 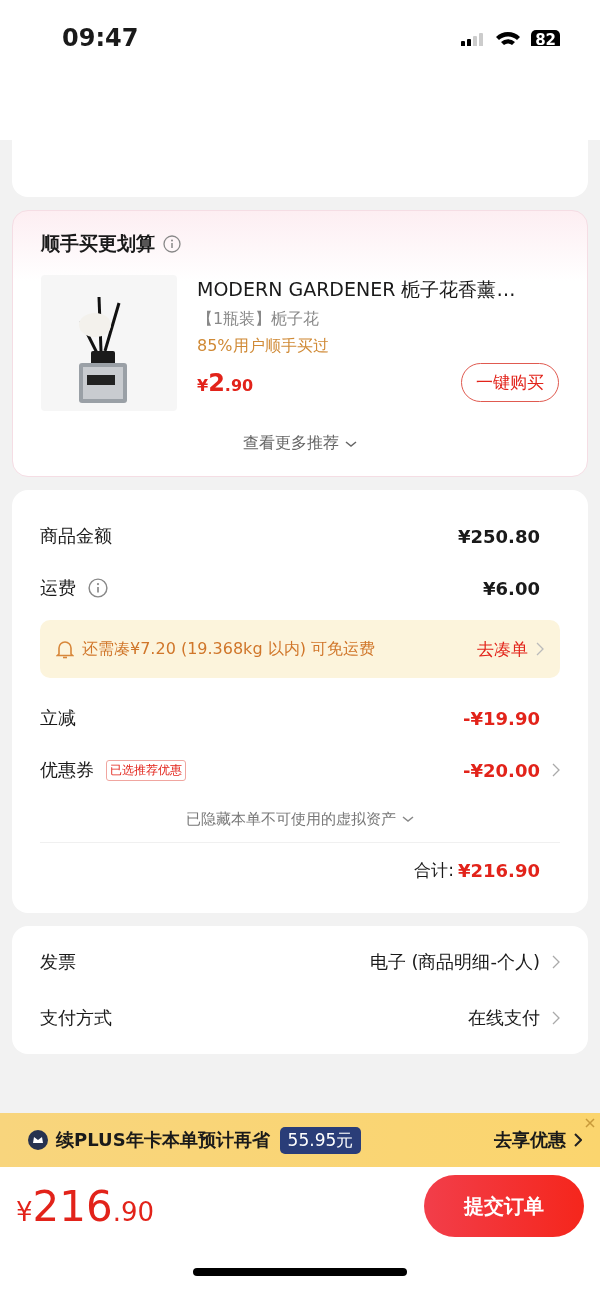 I want to click on free-shipping-notice: 还需凑¥7.20 (19.368kg 以内) 可免运费 去凑单, so click(x=300, y=649).